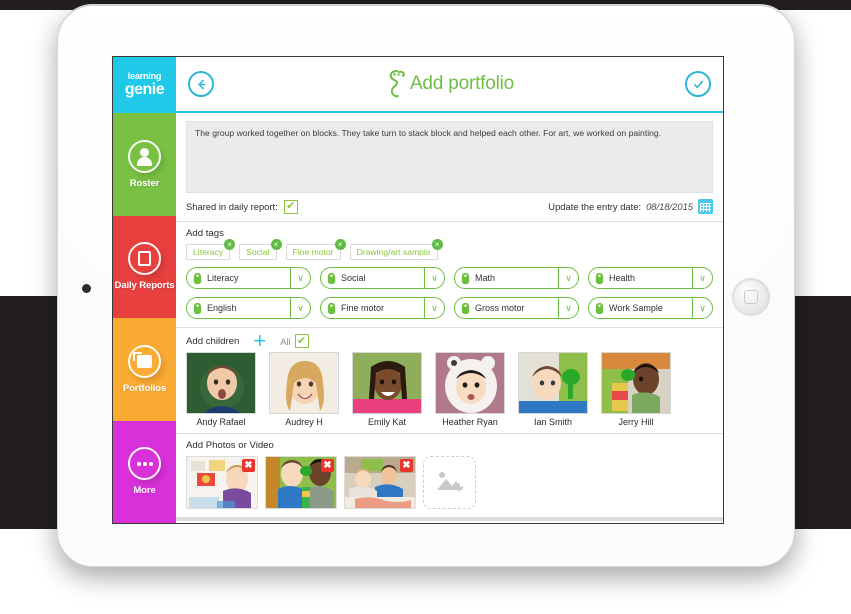 The width and height of the screenshot is (851, 614). I want to click on child-item: Ian Smith, so click(553, 389).